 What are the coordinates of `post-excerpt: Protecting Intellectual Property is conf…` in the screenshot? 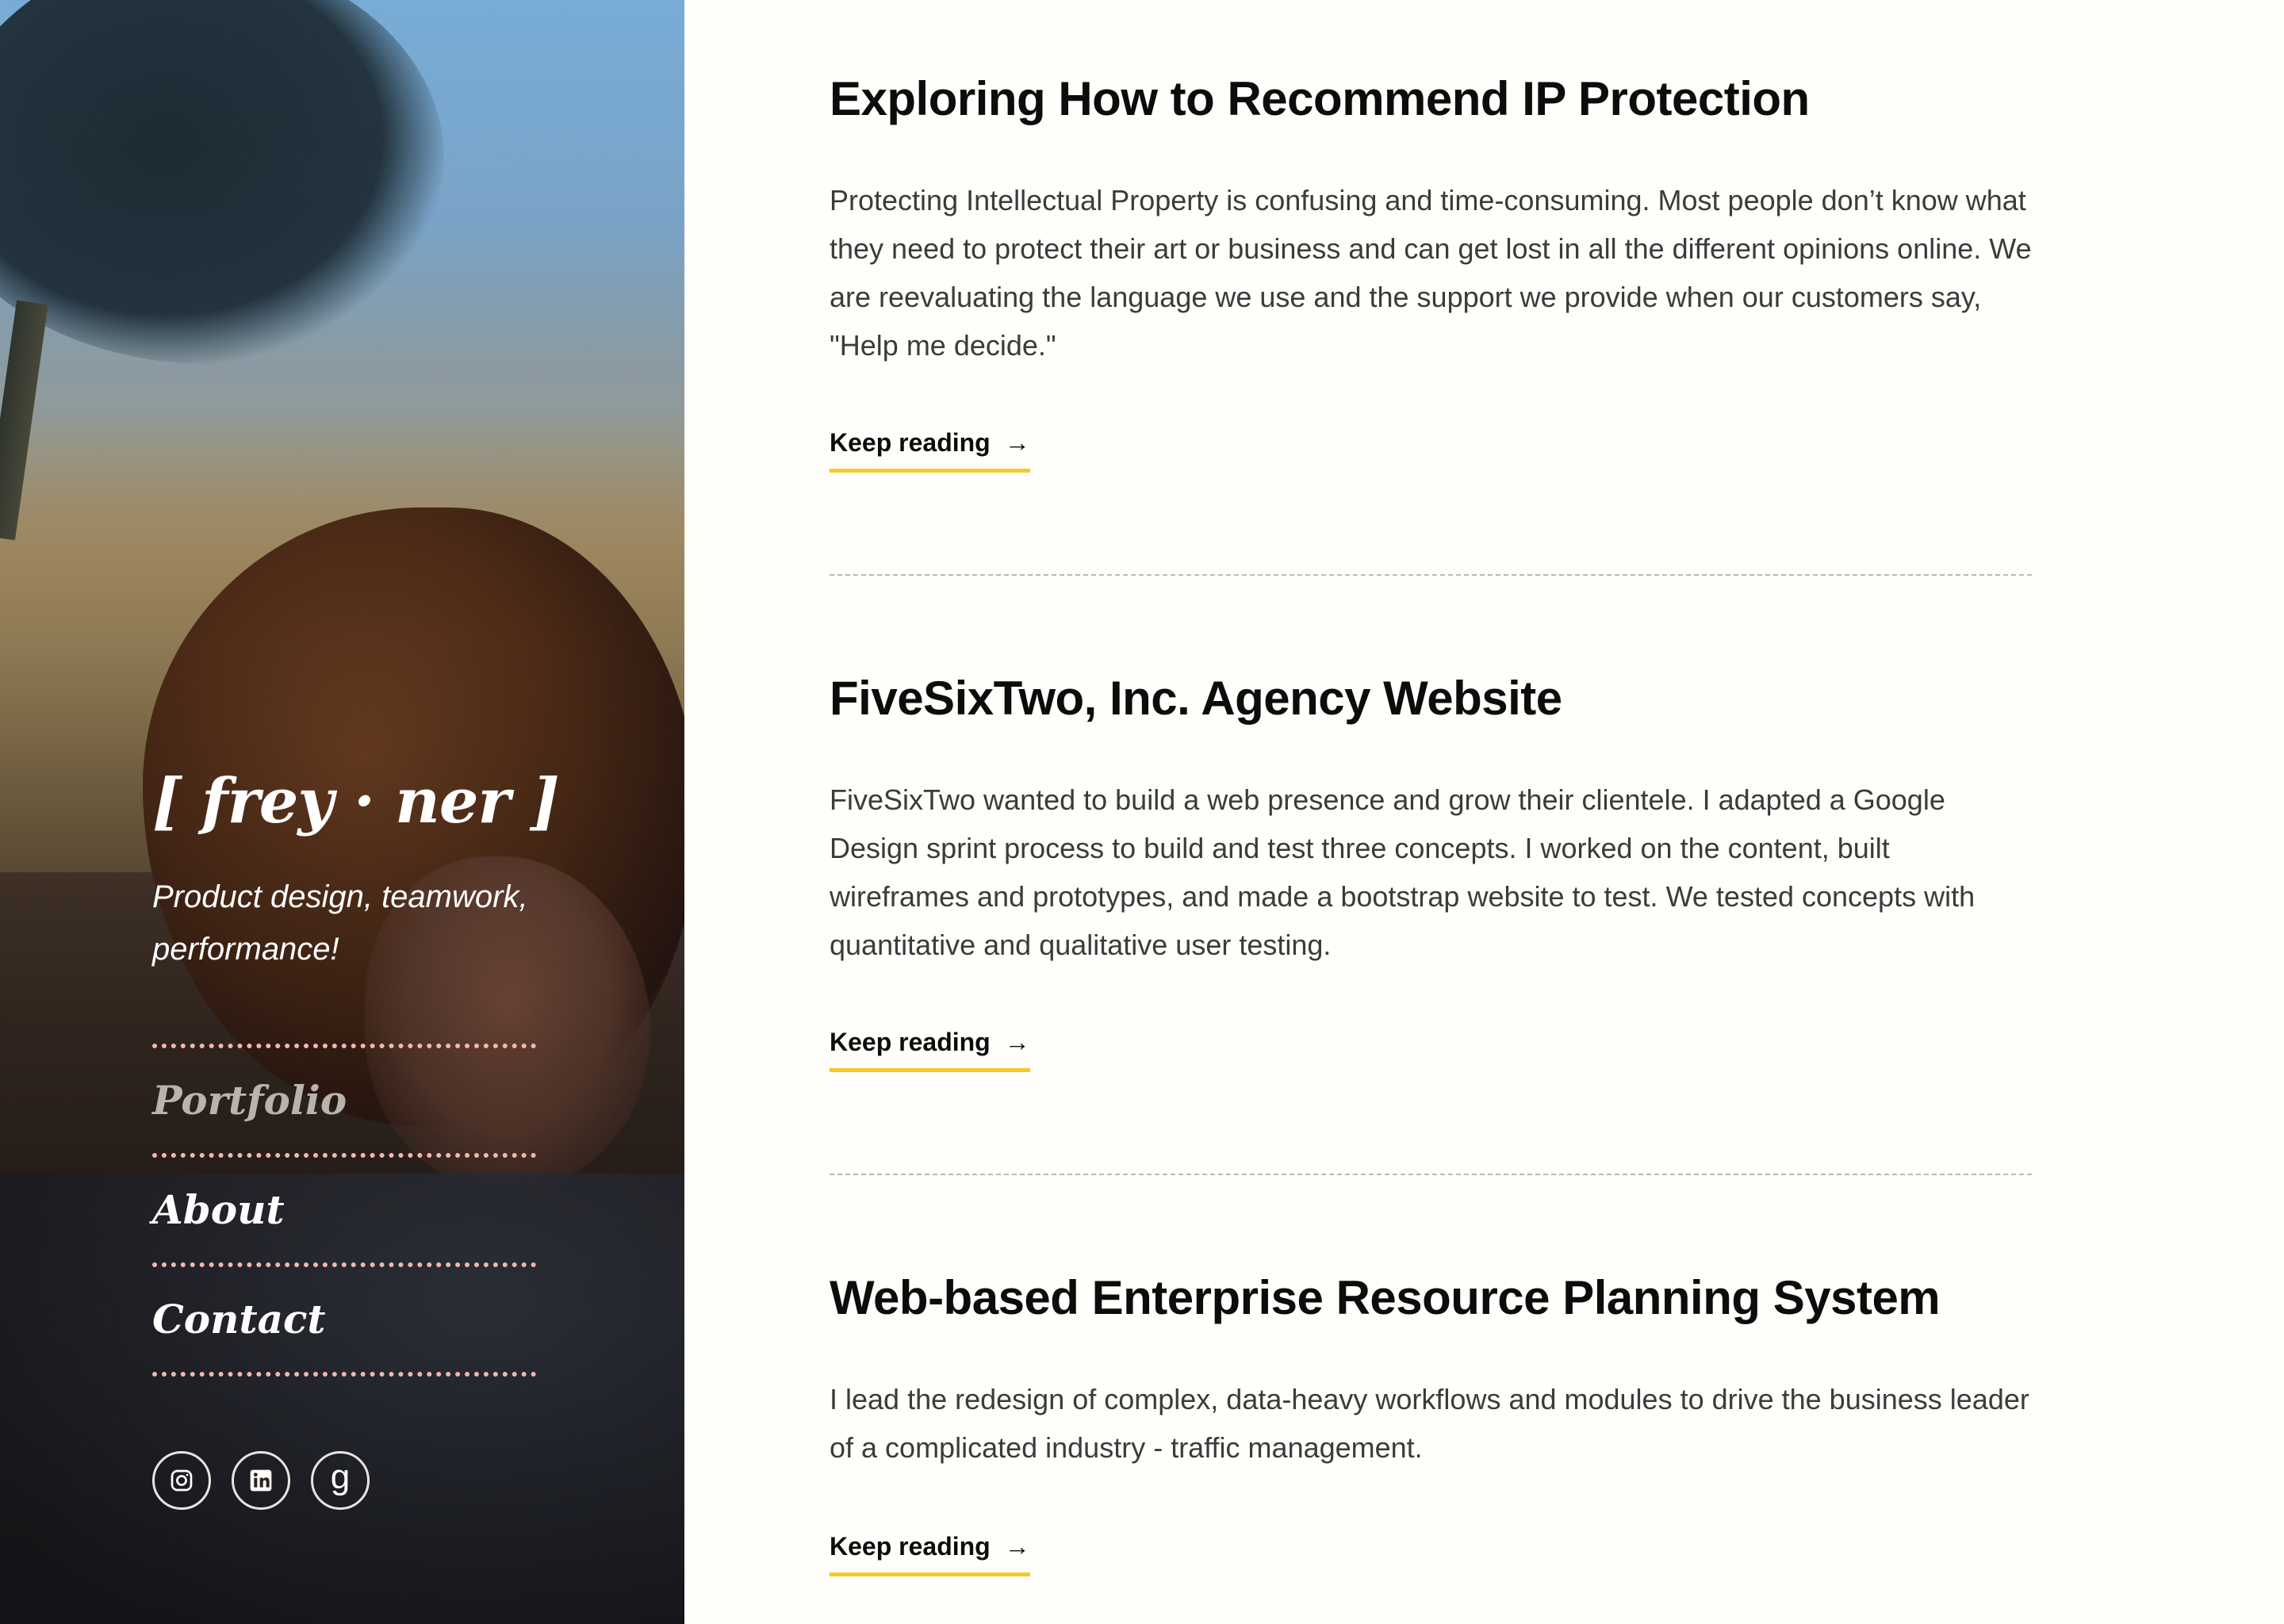 It's located at (1431, 273).